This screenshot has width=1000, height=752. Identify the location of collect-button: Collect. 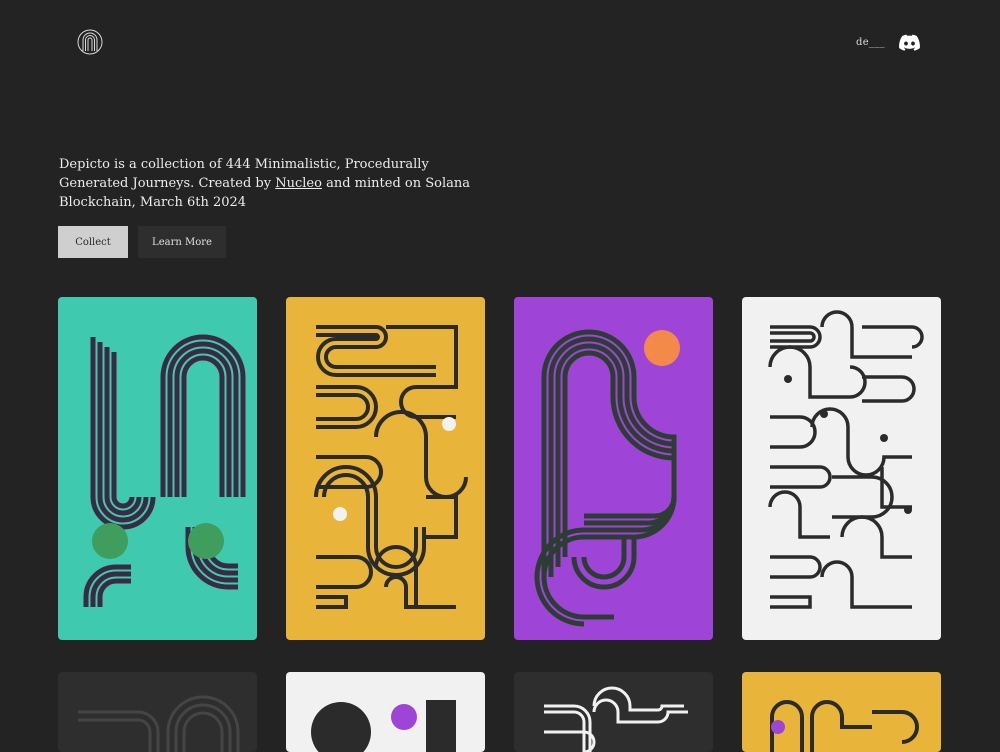
(93, 242).